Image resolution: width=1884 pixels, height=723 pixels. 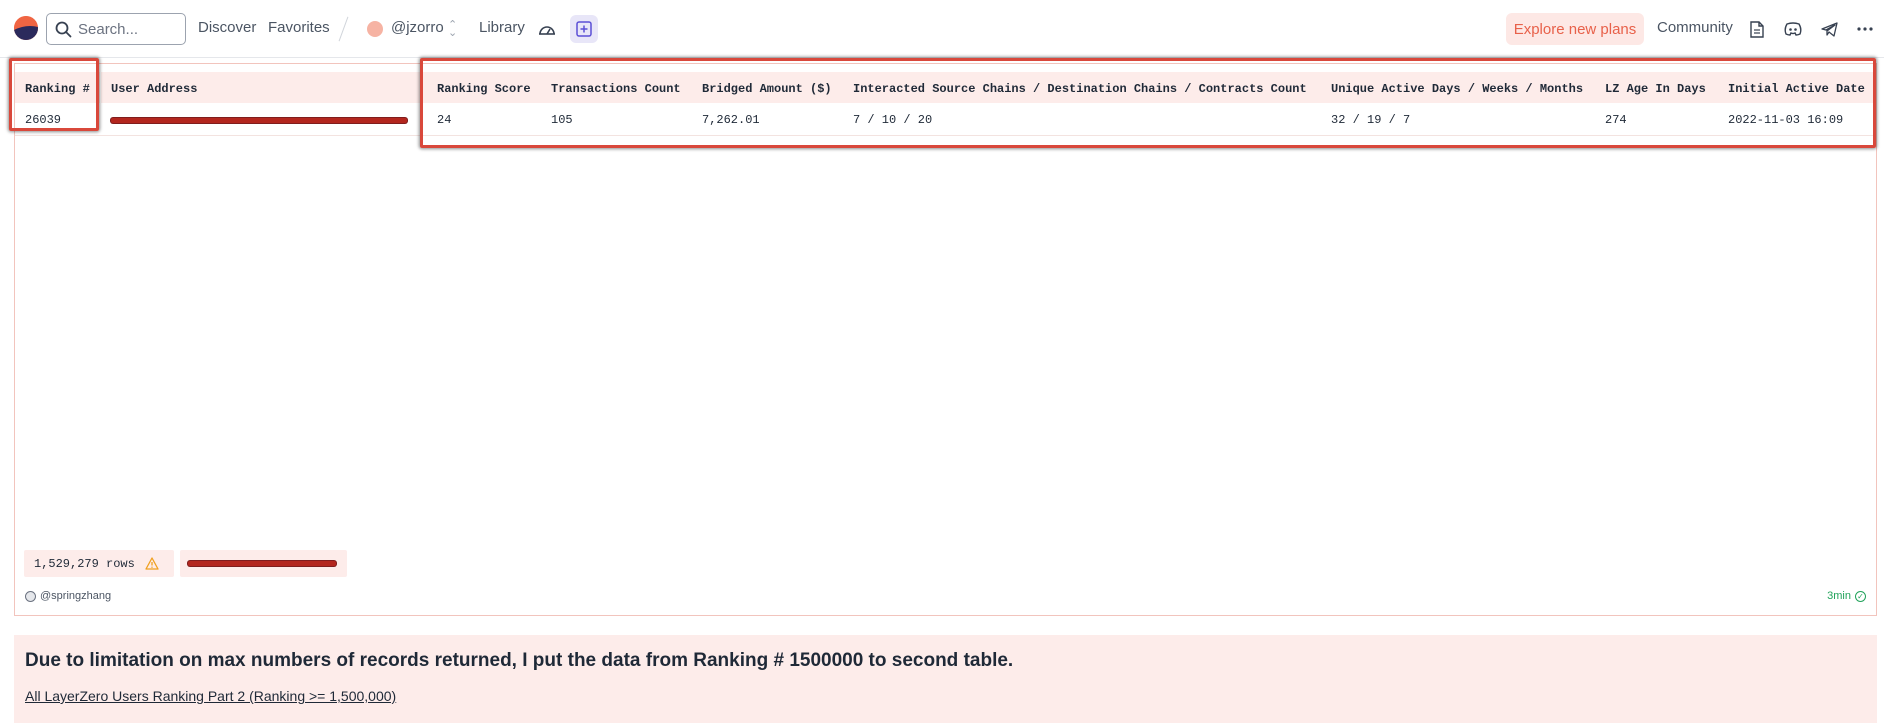 I want to click on redacted-footer-chip, so click(x=263, y=563).